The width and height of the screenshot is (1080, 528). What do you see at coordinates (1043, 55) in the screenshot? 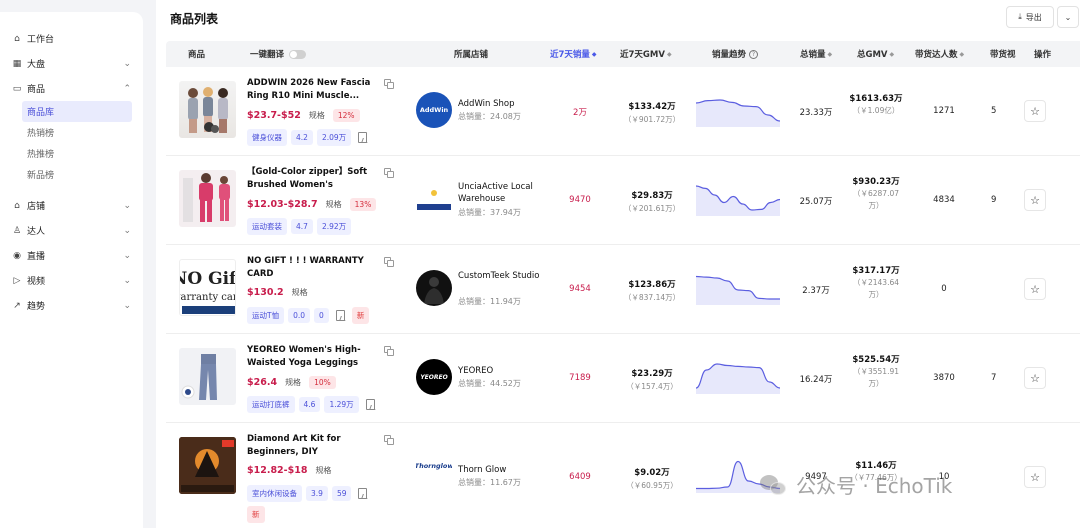
I see `col-action: 操作` at bounding box center [1043, 55].